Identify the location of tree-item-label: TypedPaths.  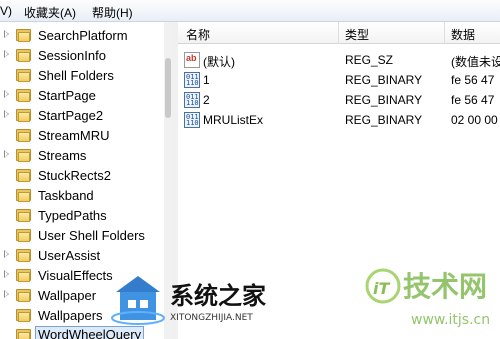
(72, 215).